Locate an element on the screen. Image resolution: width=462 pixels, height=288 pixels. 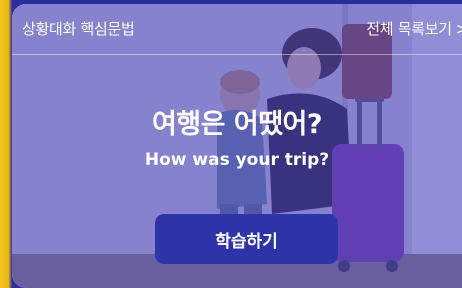
left-accent-bar is located at coordinates (6, 144).